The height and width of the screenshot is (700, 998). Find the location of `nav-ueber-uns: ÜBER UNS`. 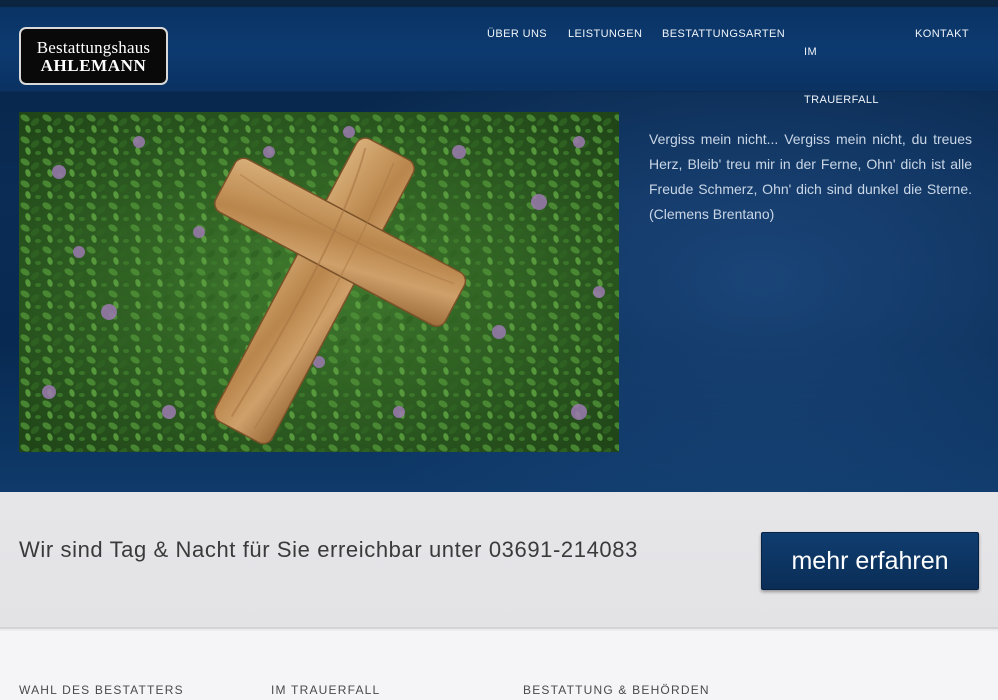

nav-ueber-uns: ÜBER UNS is located at coordinates (517, 34).